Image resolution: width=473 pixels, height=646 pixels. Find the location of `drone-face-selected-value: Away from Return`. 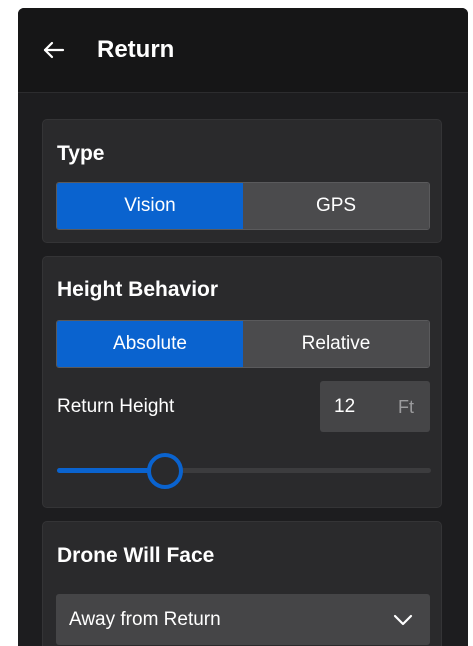

drone-face-selected-value: Away from Return is located at coordinates (145, 619).